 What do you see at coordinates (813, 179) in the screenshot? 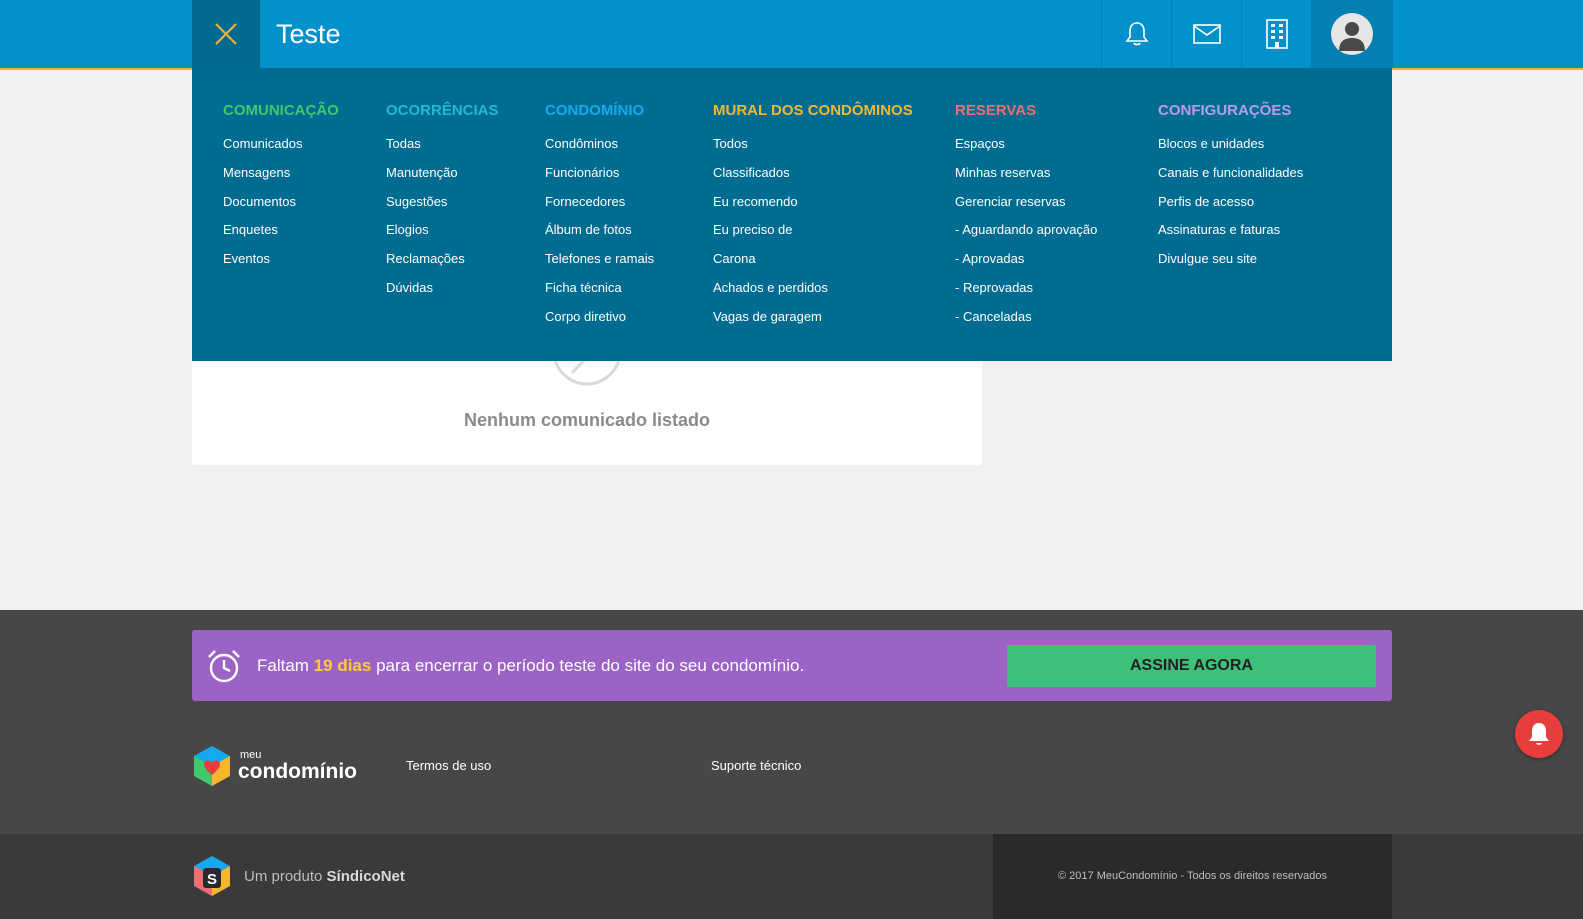
I see `menu-item: Classificados` at bounding box center [813, 179].